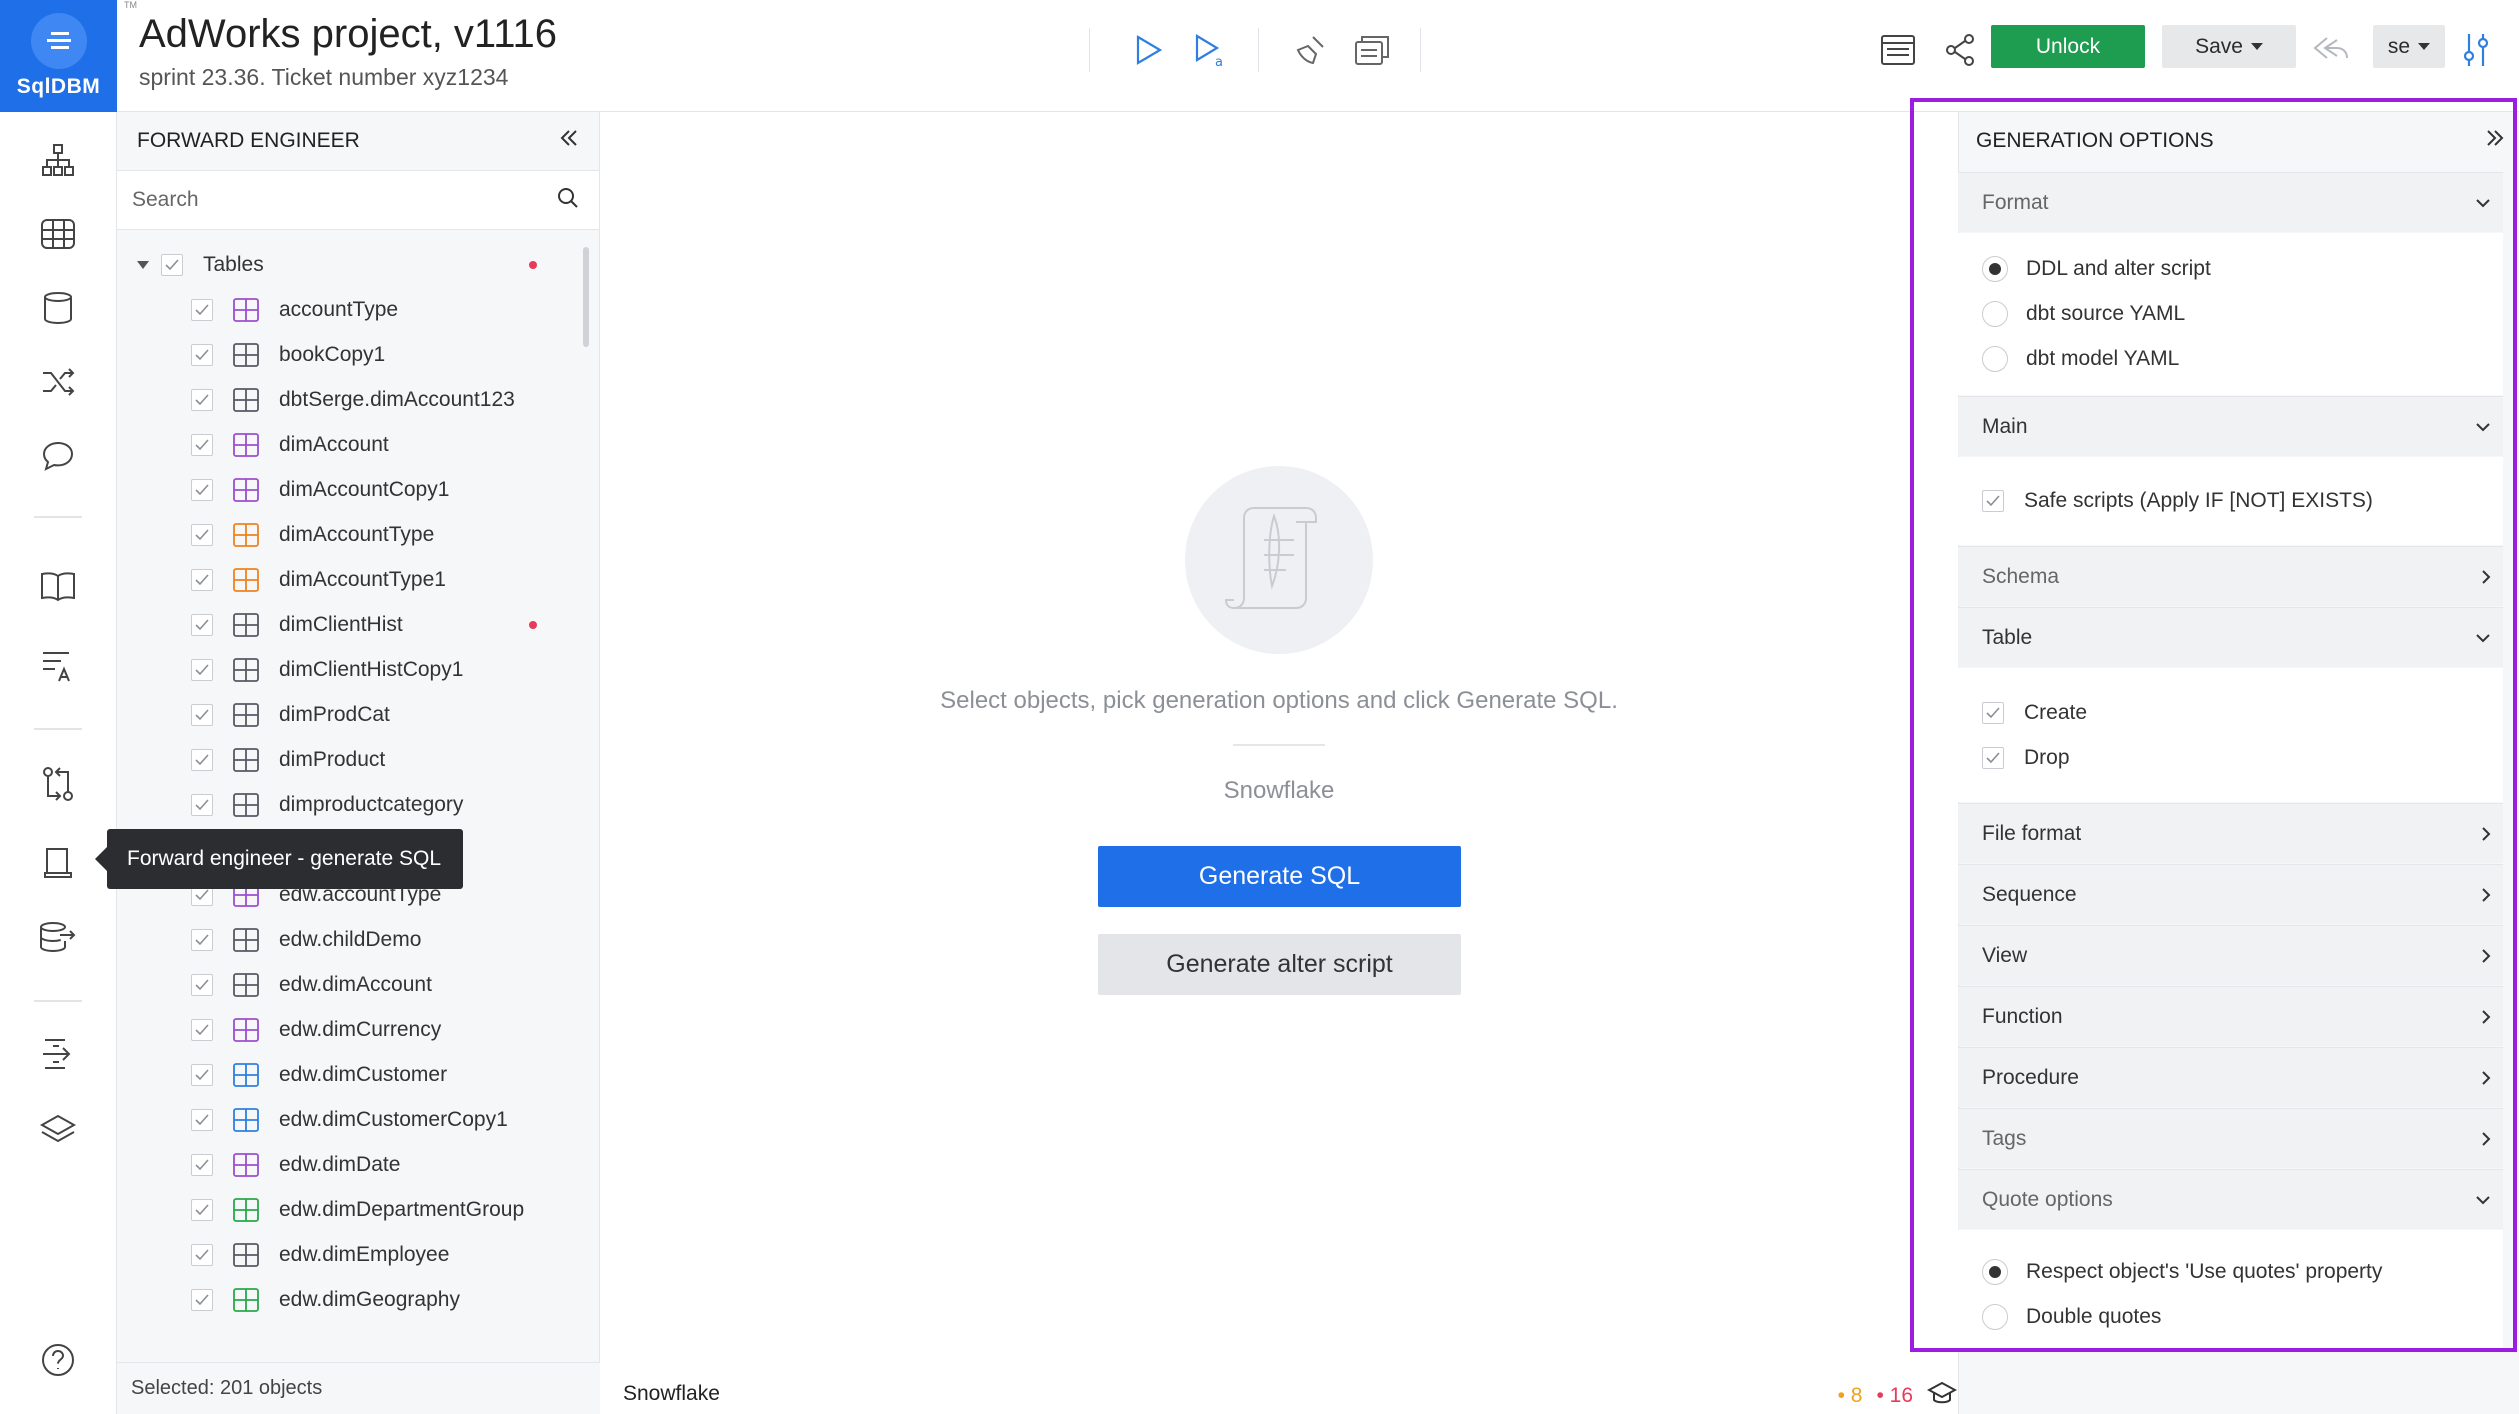 Image resolution: width=2519 pixels, height=1414 pixels. What do you see at coordinates (1942, 1396) in the screenshot?
I see `graduation-cap-icon` at bounding box center [1942, 1396].